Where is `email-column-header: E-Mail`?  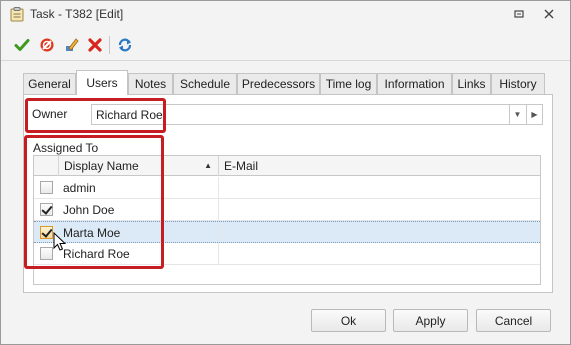 email-column-header: E-Mail is located at coordinates (379, 166).